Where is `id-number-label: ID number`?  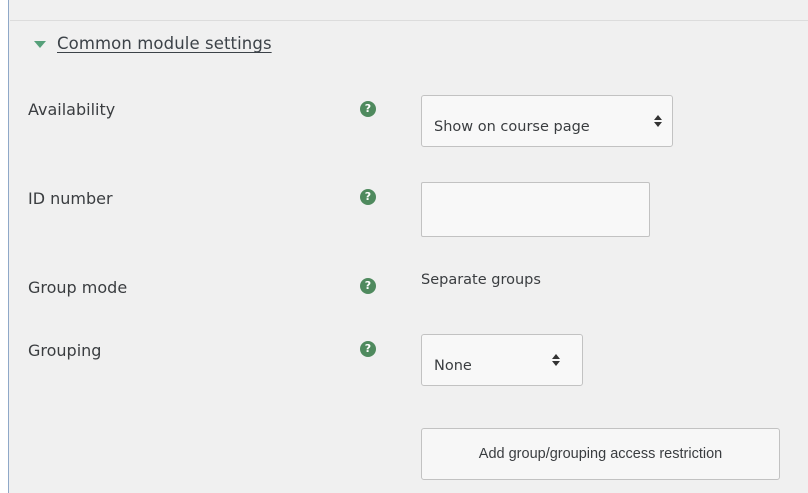
id-number-label: ID number is located at coordinates (70, 198).